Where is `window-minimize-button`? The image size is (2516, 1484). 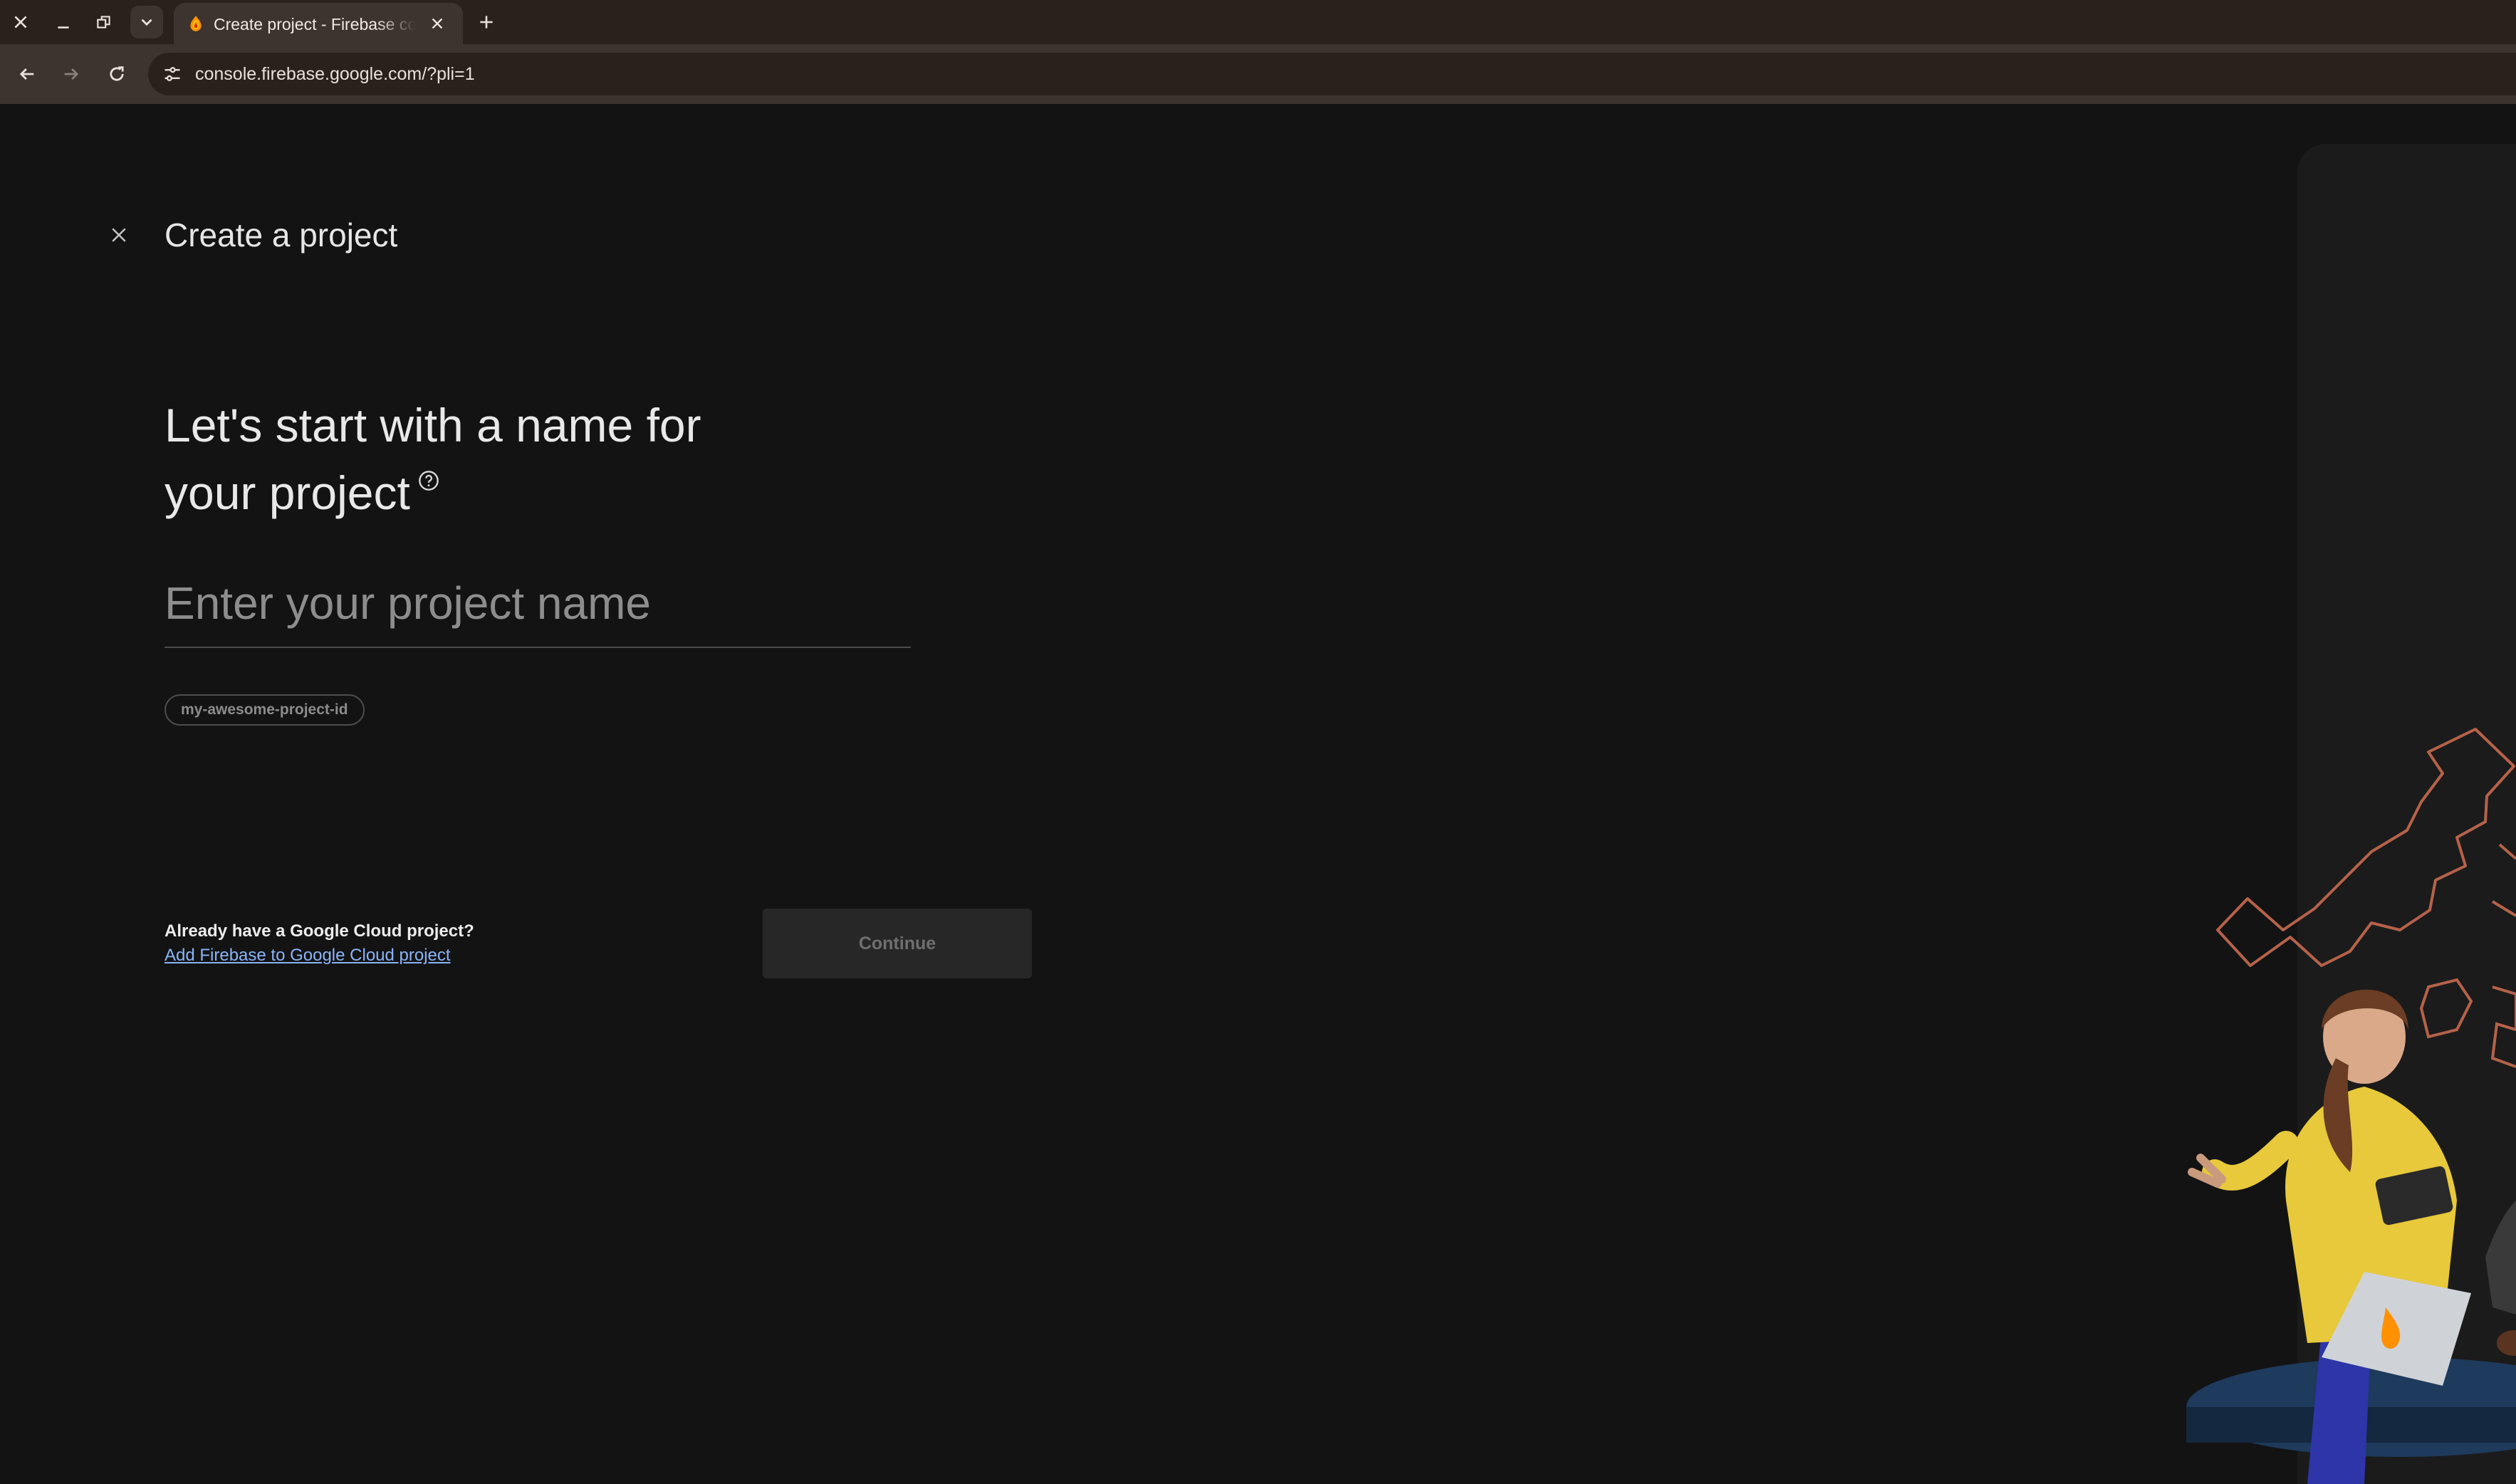 window-minimize-button is located at coordinates (63, 22).